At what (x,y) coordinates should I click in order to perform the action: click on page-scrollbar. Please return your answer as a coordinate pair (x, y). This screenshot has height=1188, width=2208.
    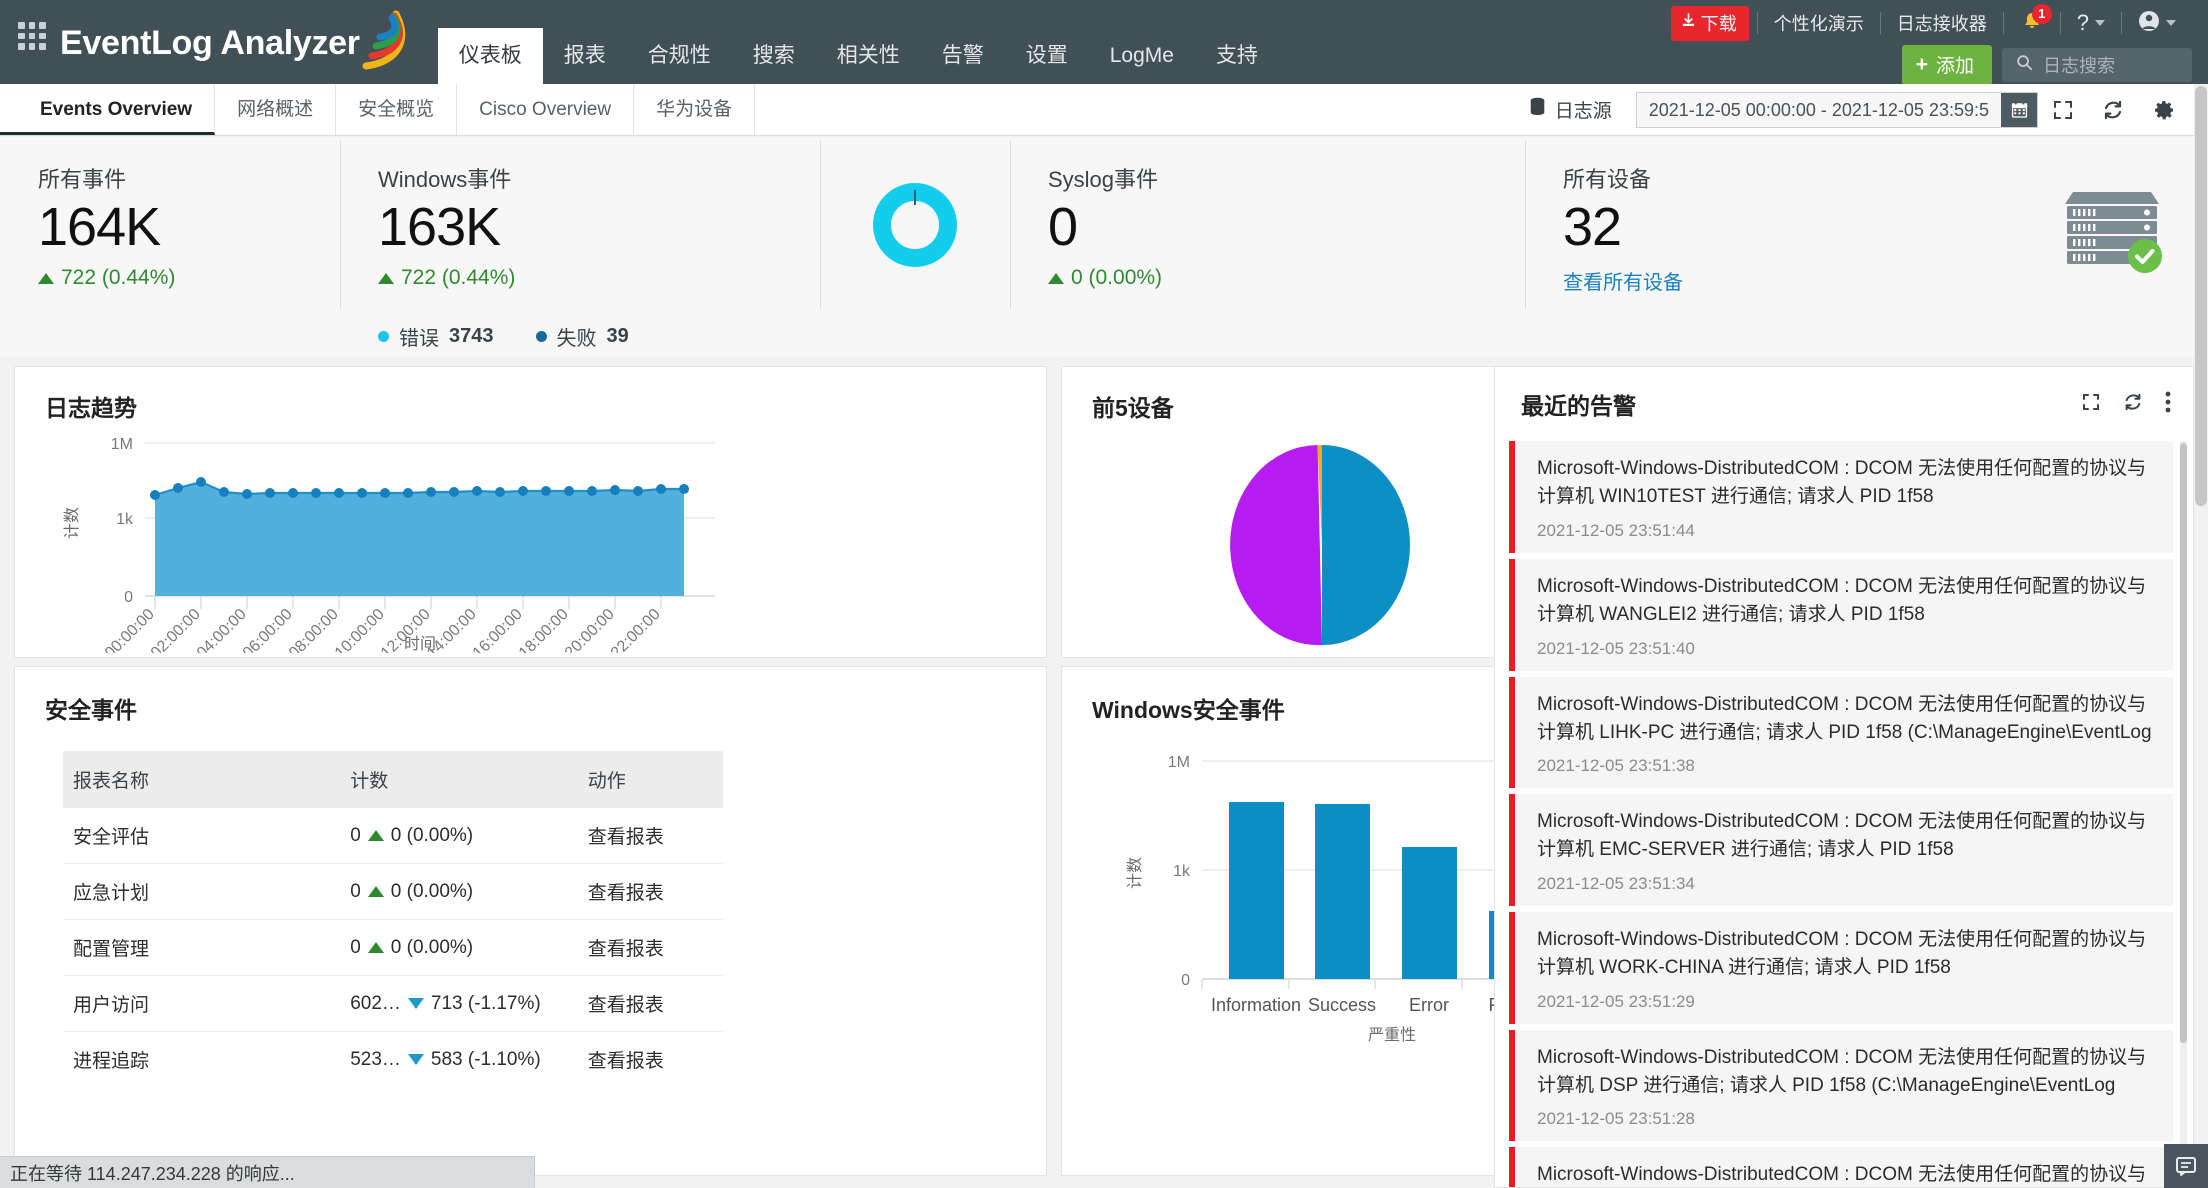
    Looking at the image, I should click on (2201, 636).